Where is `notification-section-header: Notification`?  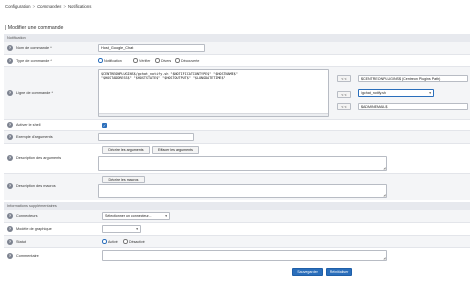 notification-section-header: Notification is located at coordinates (237, 38).